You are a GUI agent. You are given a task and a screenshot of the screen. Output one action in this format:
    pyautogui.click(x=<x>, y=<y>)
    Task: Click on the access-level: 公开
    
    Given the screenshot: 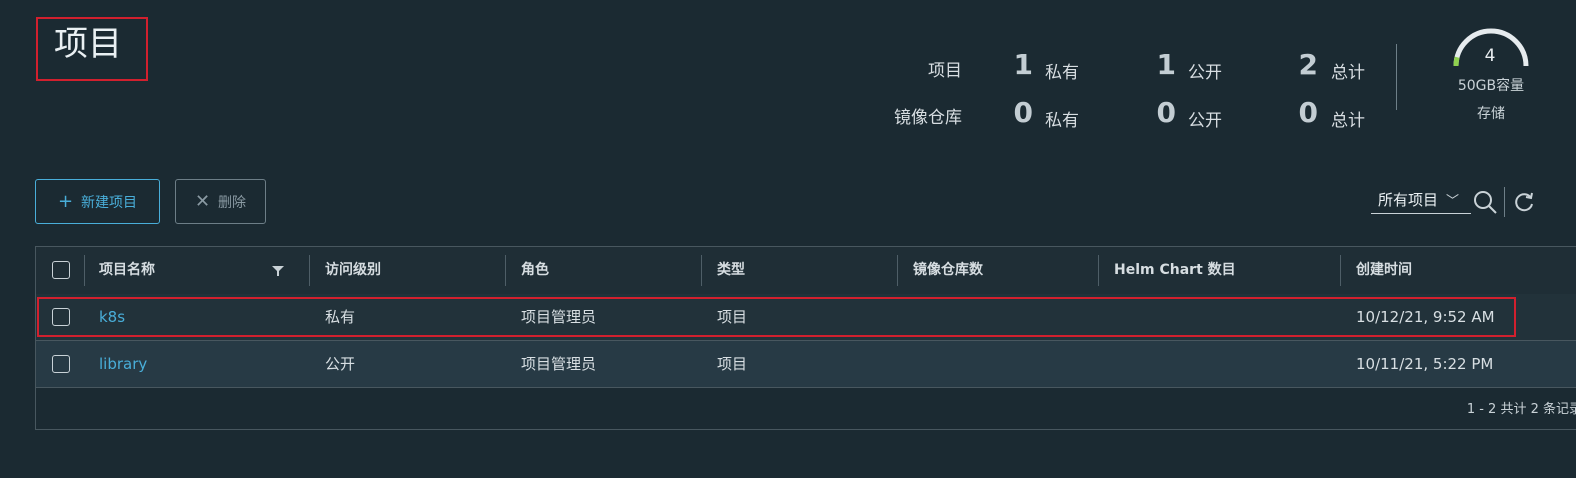 What is the action you would take?
    pyautogui.click(x=340, y=364)
    